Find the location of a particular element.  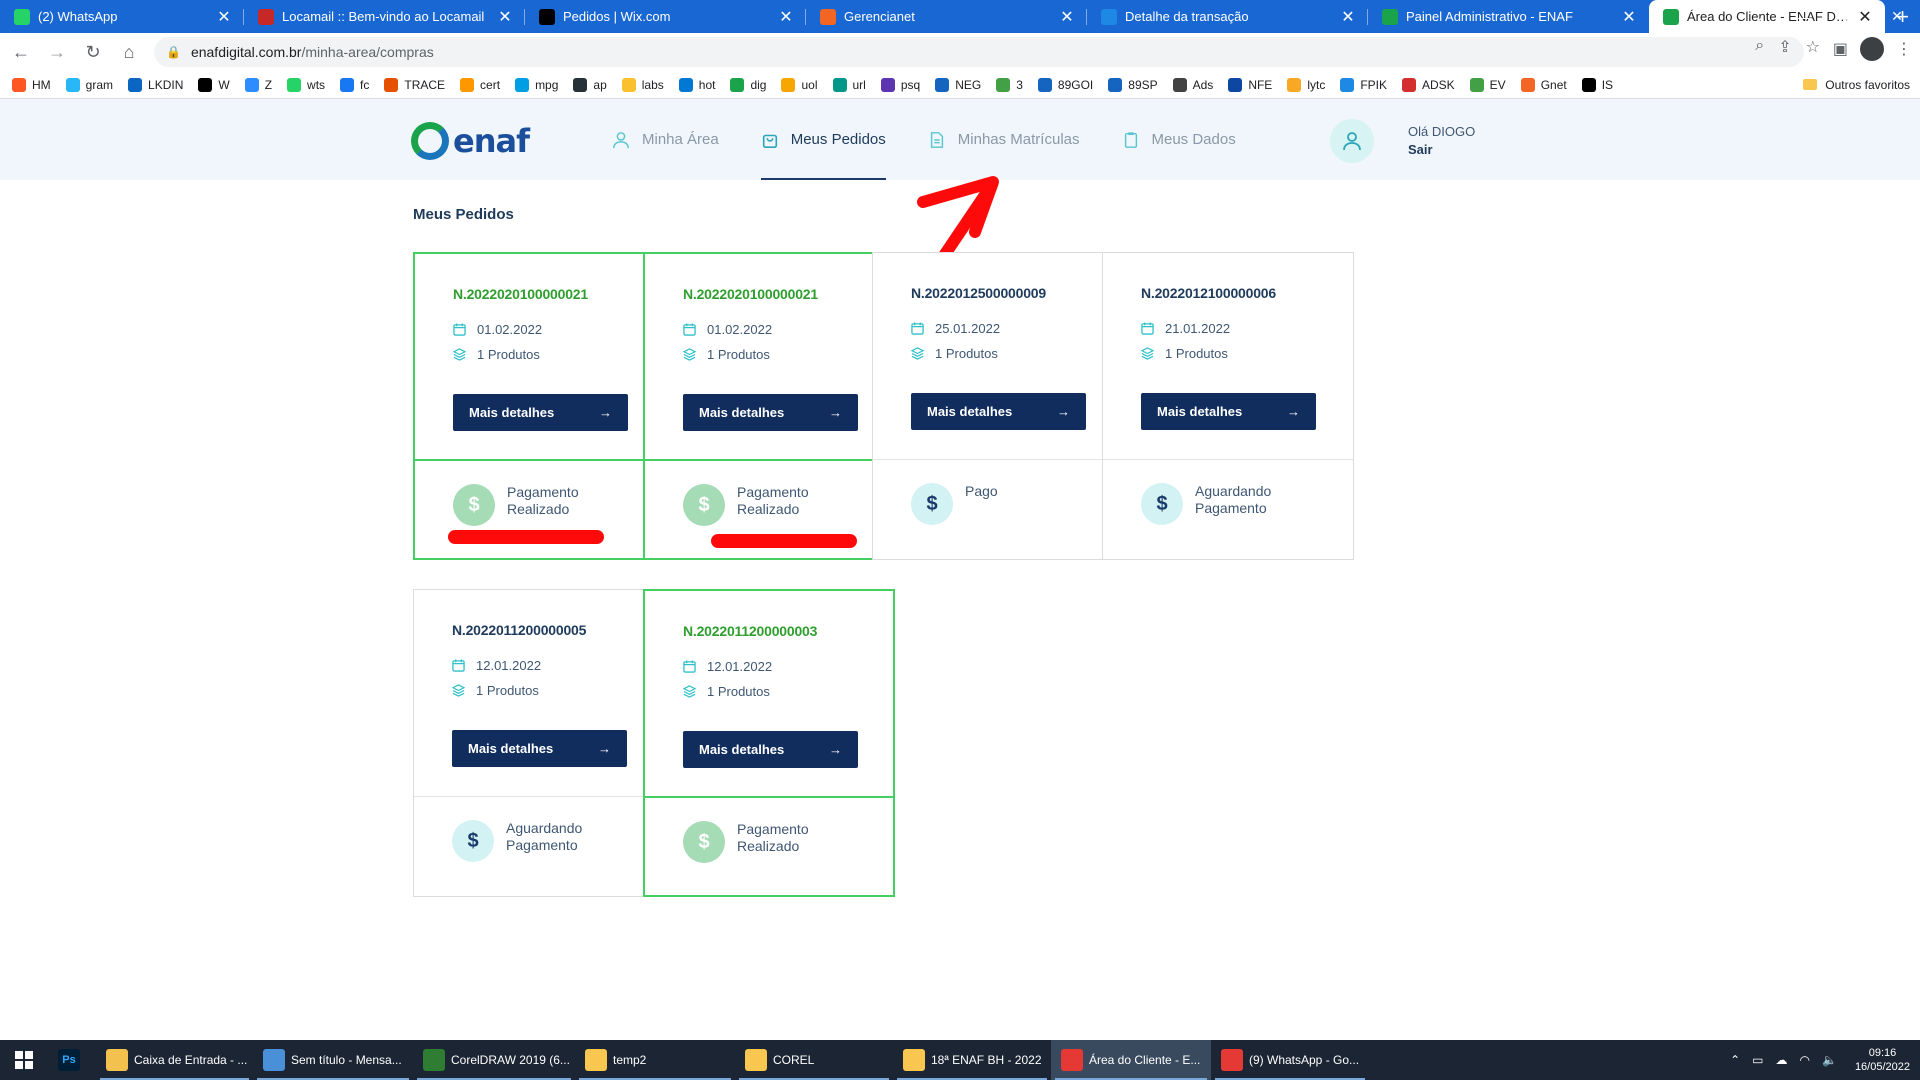

share-icon: ⇪ is located at coordinates (1784, 47).